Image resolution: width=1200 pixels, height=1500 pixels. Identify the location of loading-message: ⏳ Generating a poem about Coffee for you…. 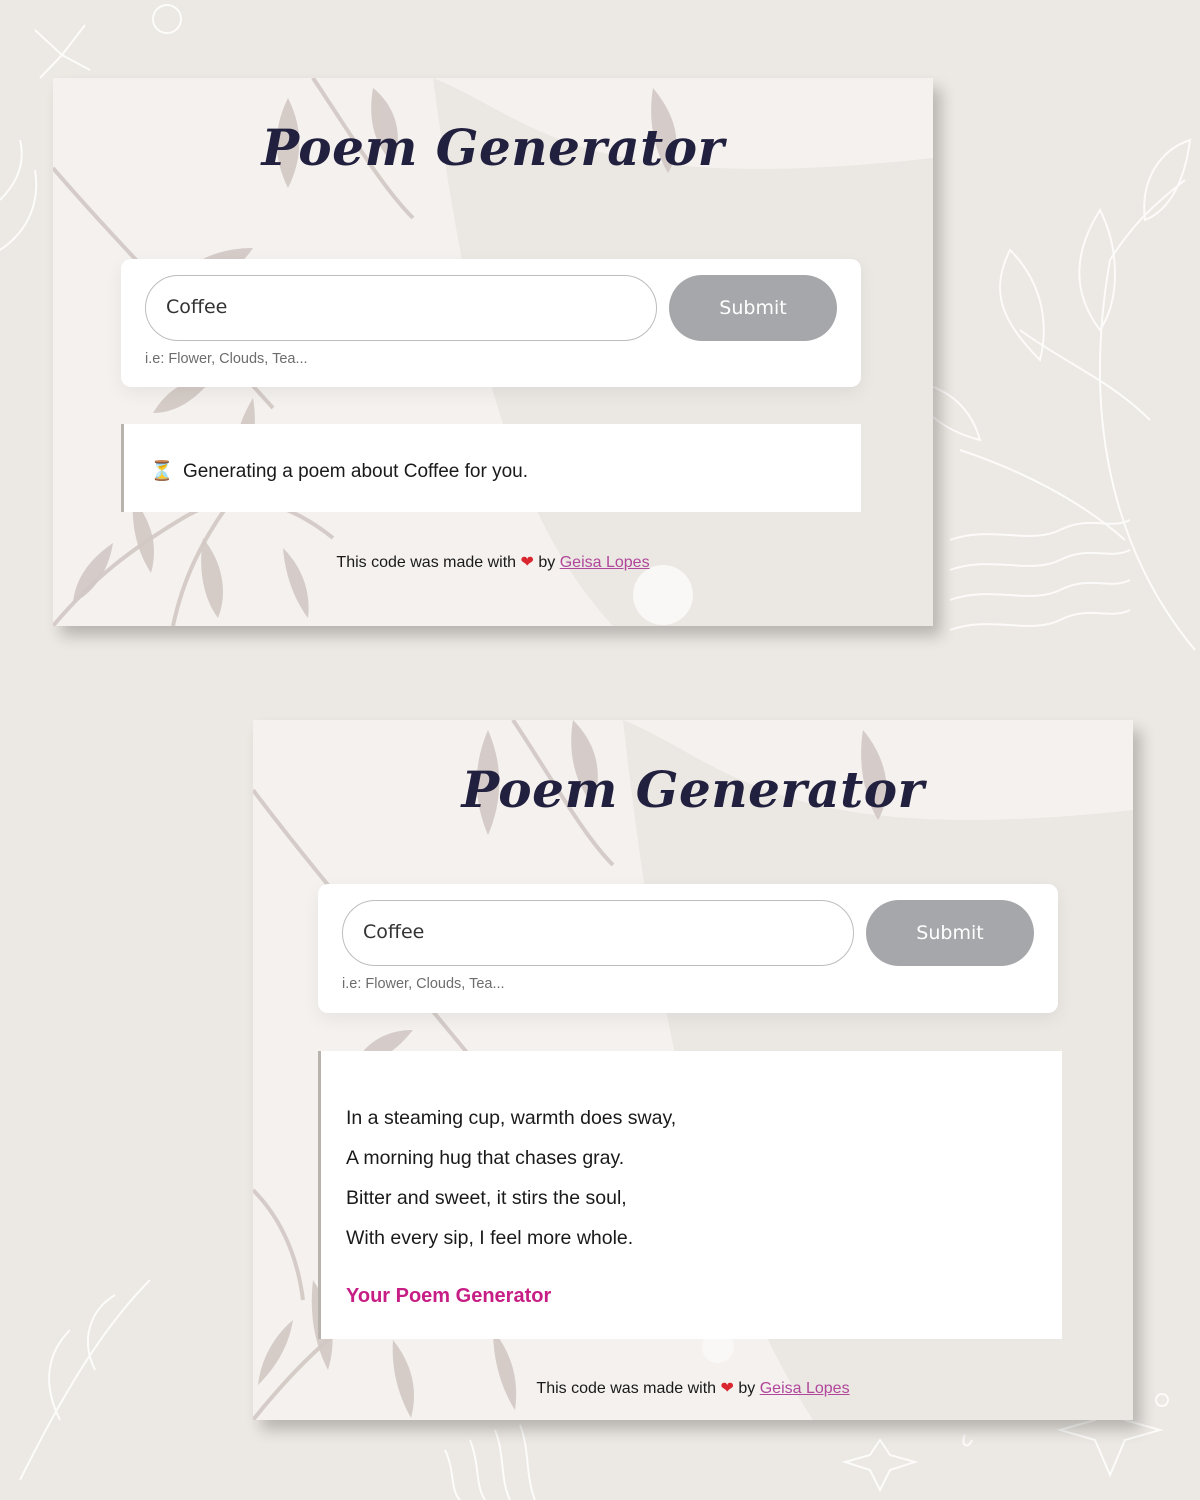
(339, 471).